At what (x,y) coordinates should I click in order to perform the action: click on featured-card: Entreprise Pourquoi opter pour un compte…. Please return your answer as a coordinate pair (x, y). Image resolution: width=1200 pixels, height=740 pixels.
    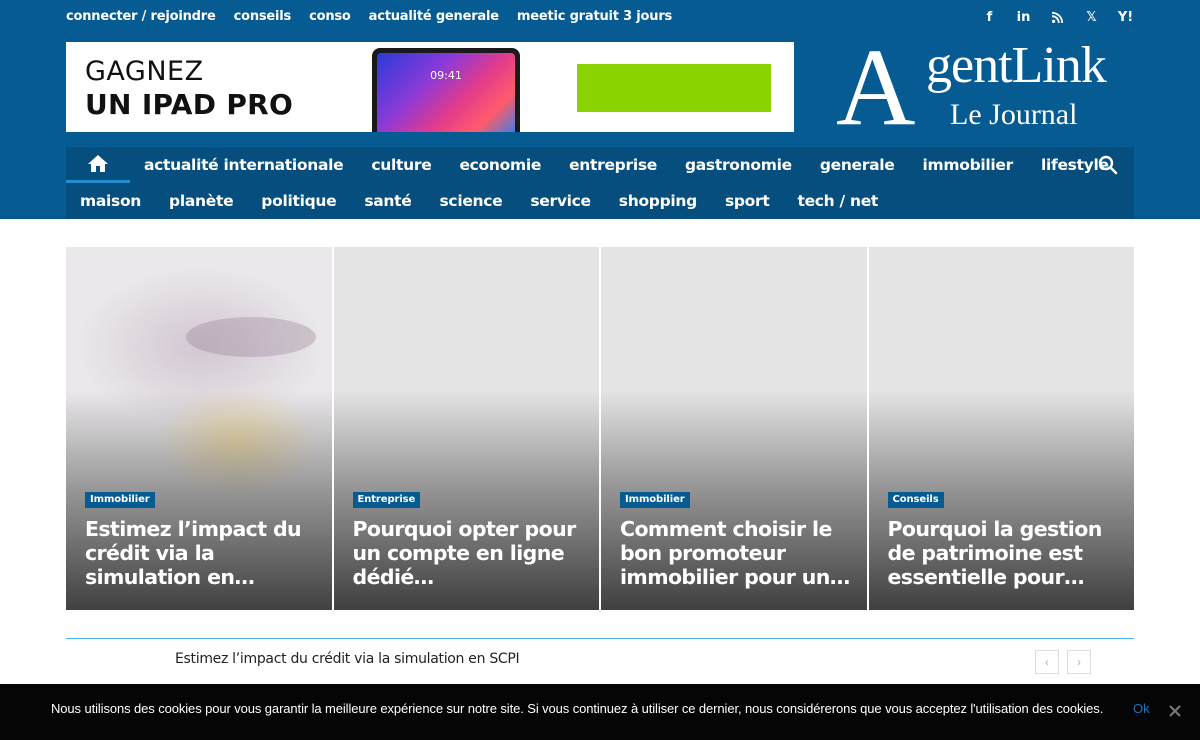
    Looking at the image, I should click on (466, 428).